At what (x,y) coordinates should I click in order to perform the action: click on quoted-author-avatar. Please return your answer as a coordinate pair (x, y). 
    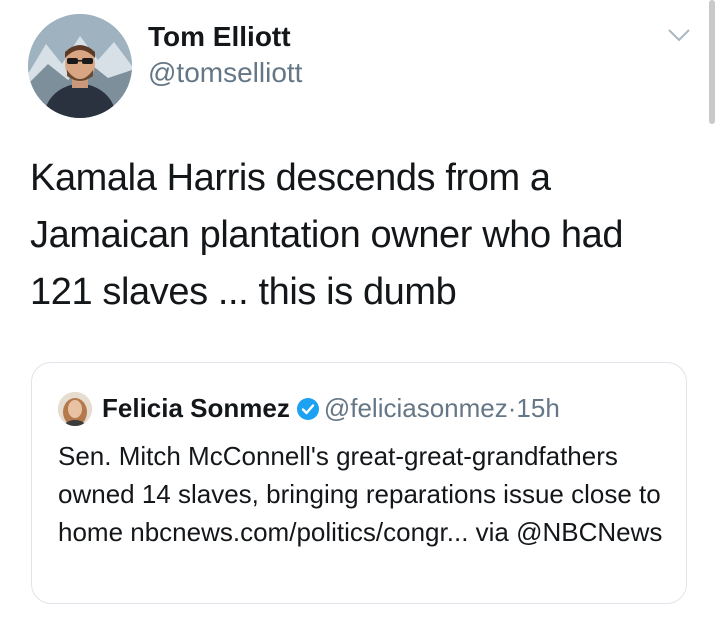
    Looking at the image, I should click on (75, 409).